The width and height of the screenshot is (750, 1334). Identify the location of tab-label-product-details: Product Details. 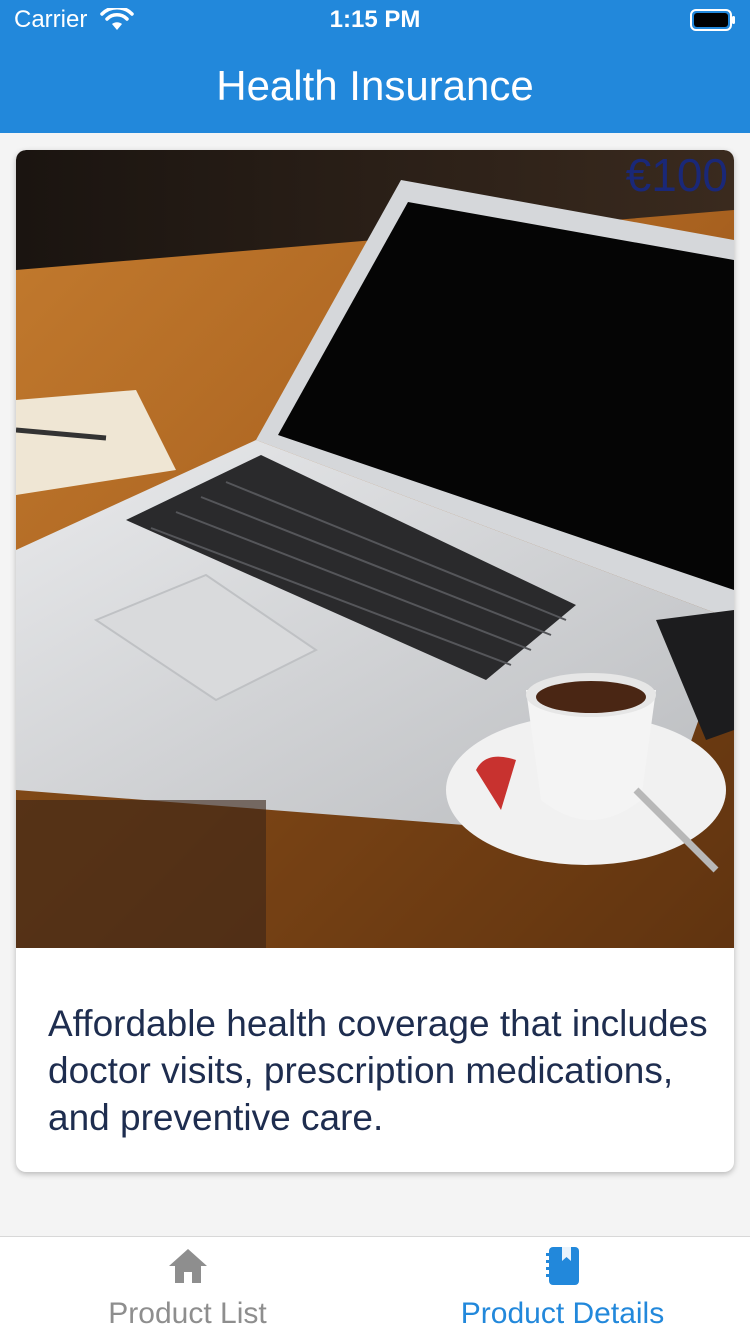
(562, 1313).